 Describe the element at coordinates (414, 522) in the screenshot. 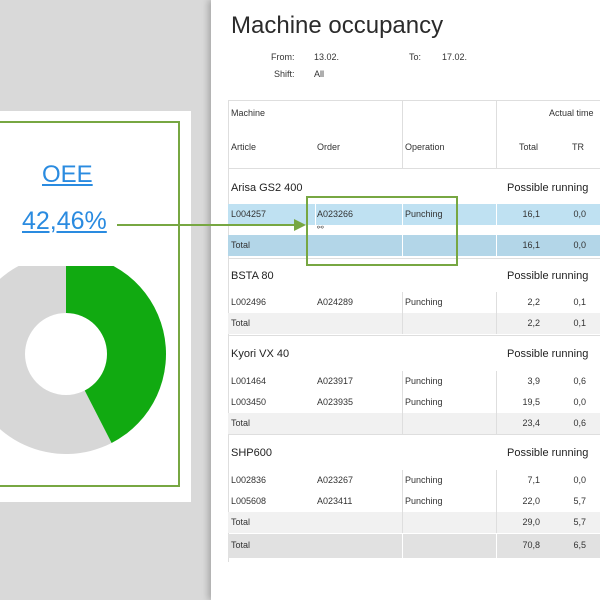

I see `group-total-row: Total 29,0 5,7` at that location.